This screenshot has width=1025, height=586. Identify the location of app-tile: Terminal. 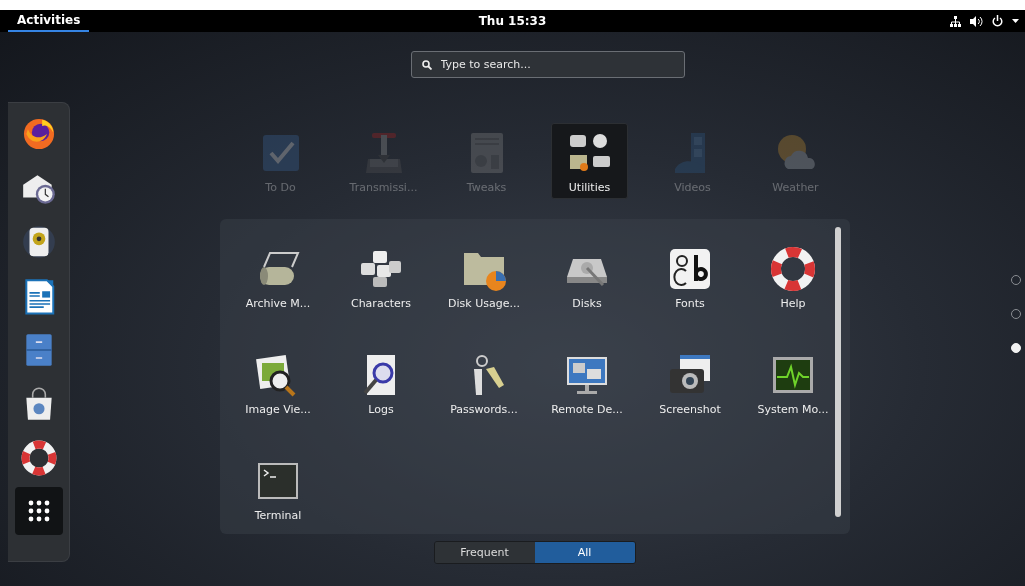
(278, 489).